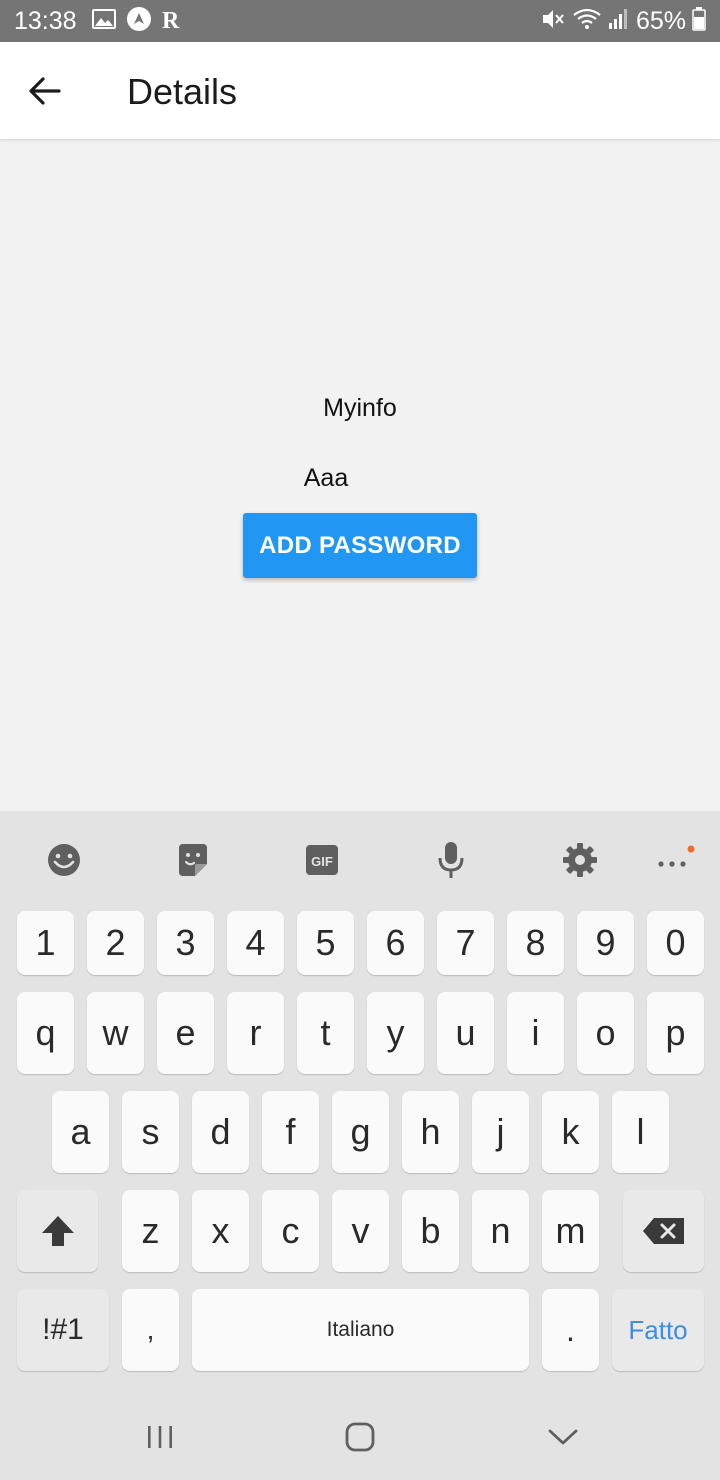  What do you see at coordinates (45, 21) in the screenshot?
I see `status-time: 13:38` at bounding box center [45, 21].